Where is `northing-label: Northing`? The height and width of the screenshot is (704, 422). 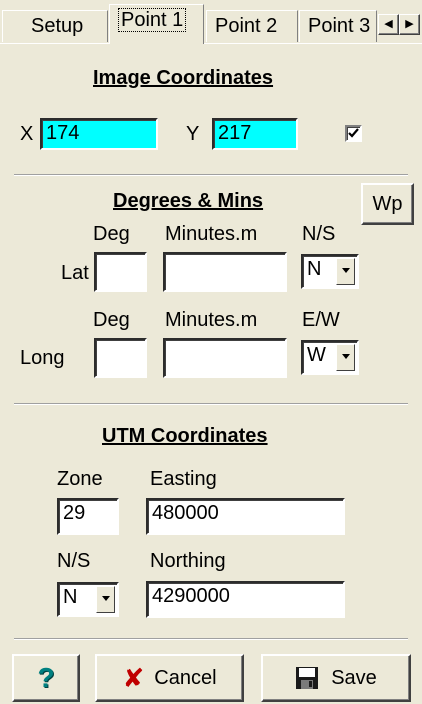
northing-label: Northing is located at coordinates (188, 561).